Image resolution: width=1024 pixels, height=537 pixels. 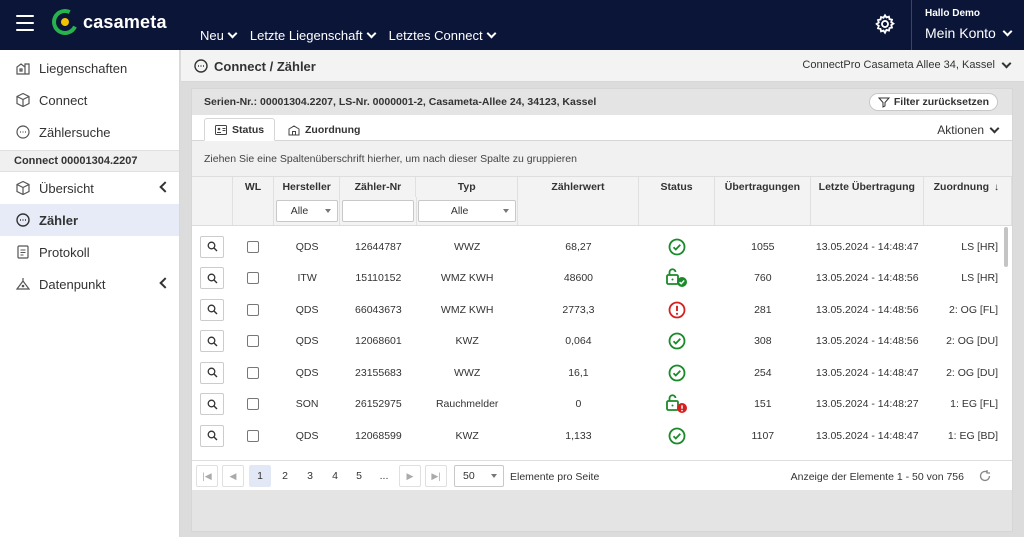 What do you see at coordinates (378, 341) in the screenshot?
I see `cell-zaehler-nr: 12068601` at bounding box center [378, 341].